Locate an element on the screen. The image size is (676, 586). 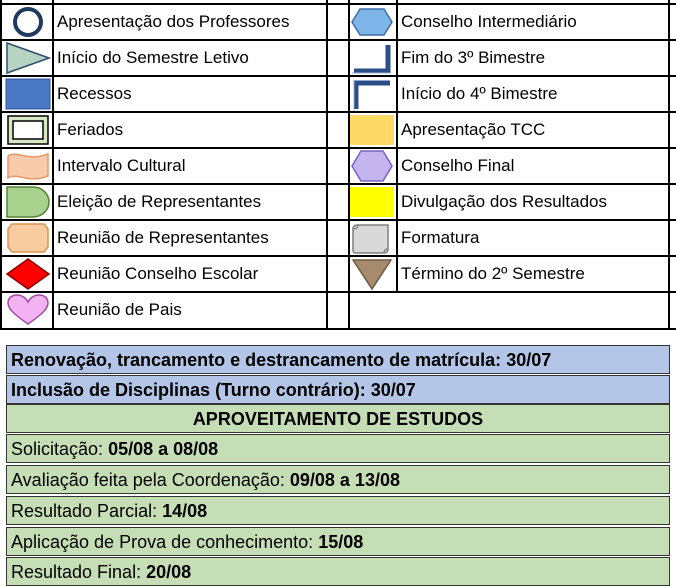
heart-icon is located at coordinates (28, 310).